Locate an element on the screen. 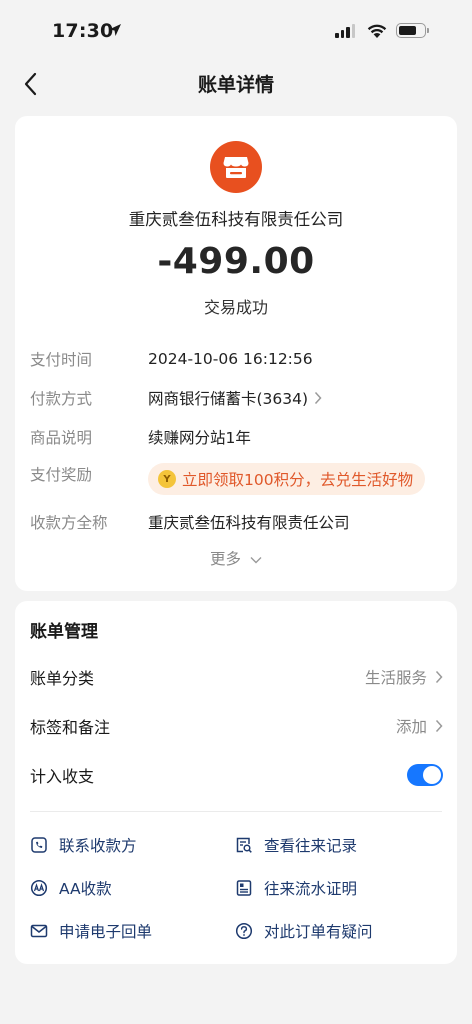 The height and width of the screenshot is (1024, 472). more-button: 更多 is located at coordinates (236, 558).